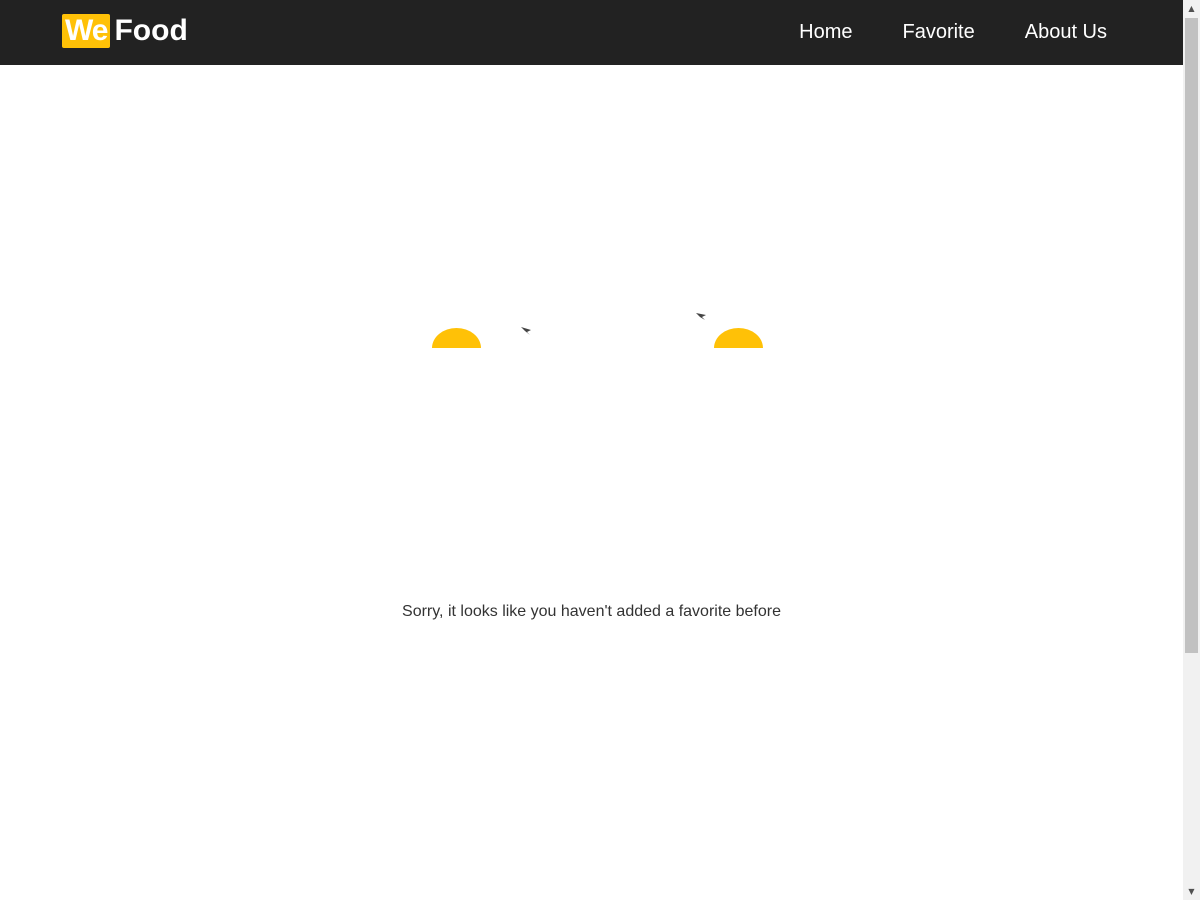  What do you see at coordinates (938, 32) in the screenshot?
I see `nav-favorite-link: Favorite` at bounding box center [938, 32].